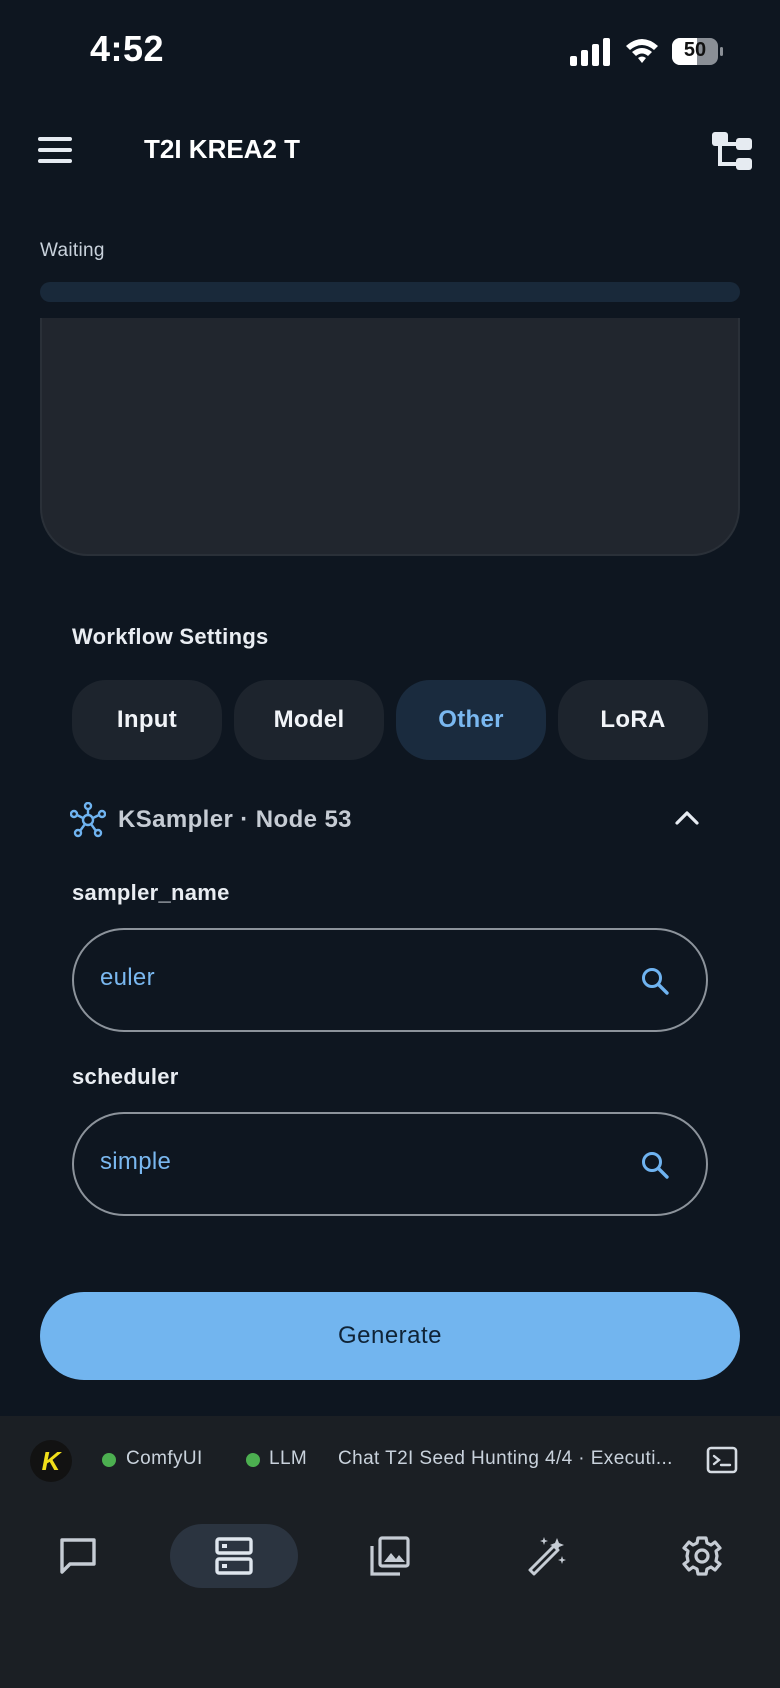  What do you see at coordinates (390, 980) in the screenshot?
I see `sampler-name-field: euler` at bounding box center [390, 980].